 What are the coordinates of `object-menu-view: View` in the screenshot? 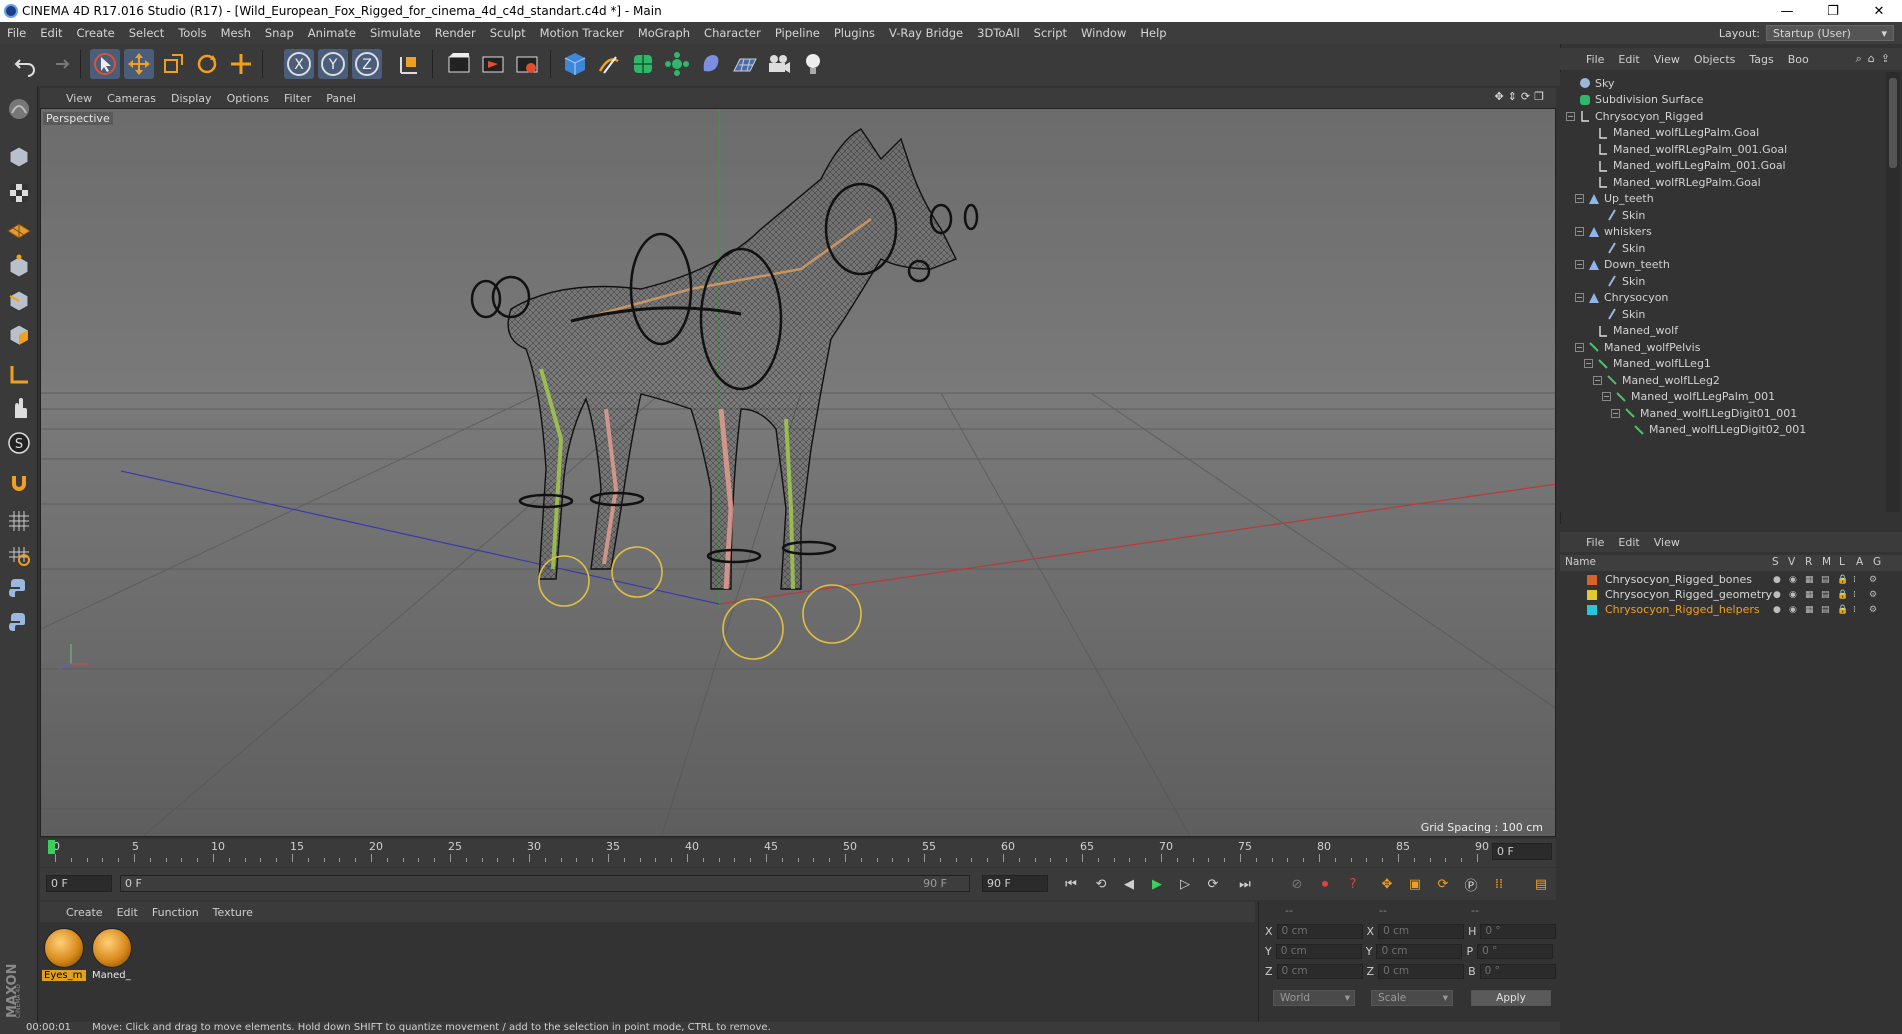 It's located at (1667, 59).